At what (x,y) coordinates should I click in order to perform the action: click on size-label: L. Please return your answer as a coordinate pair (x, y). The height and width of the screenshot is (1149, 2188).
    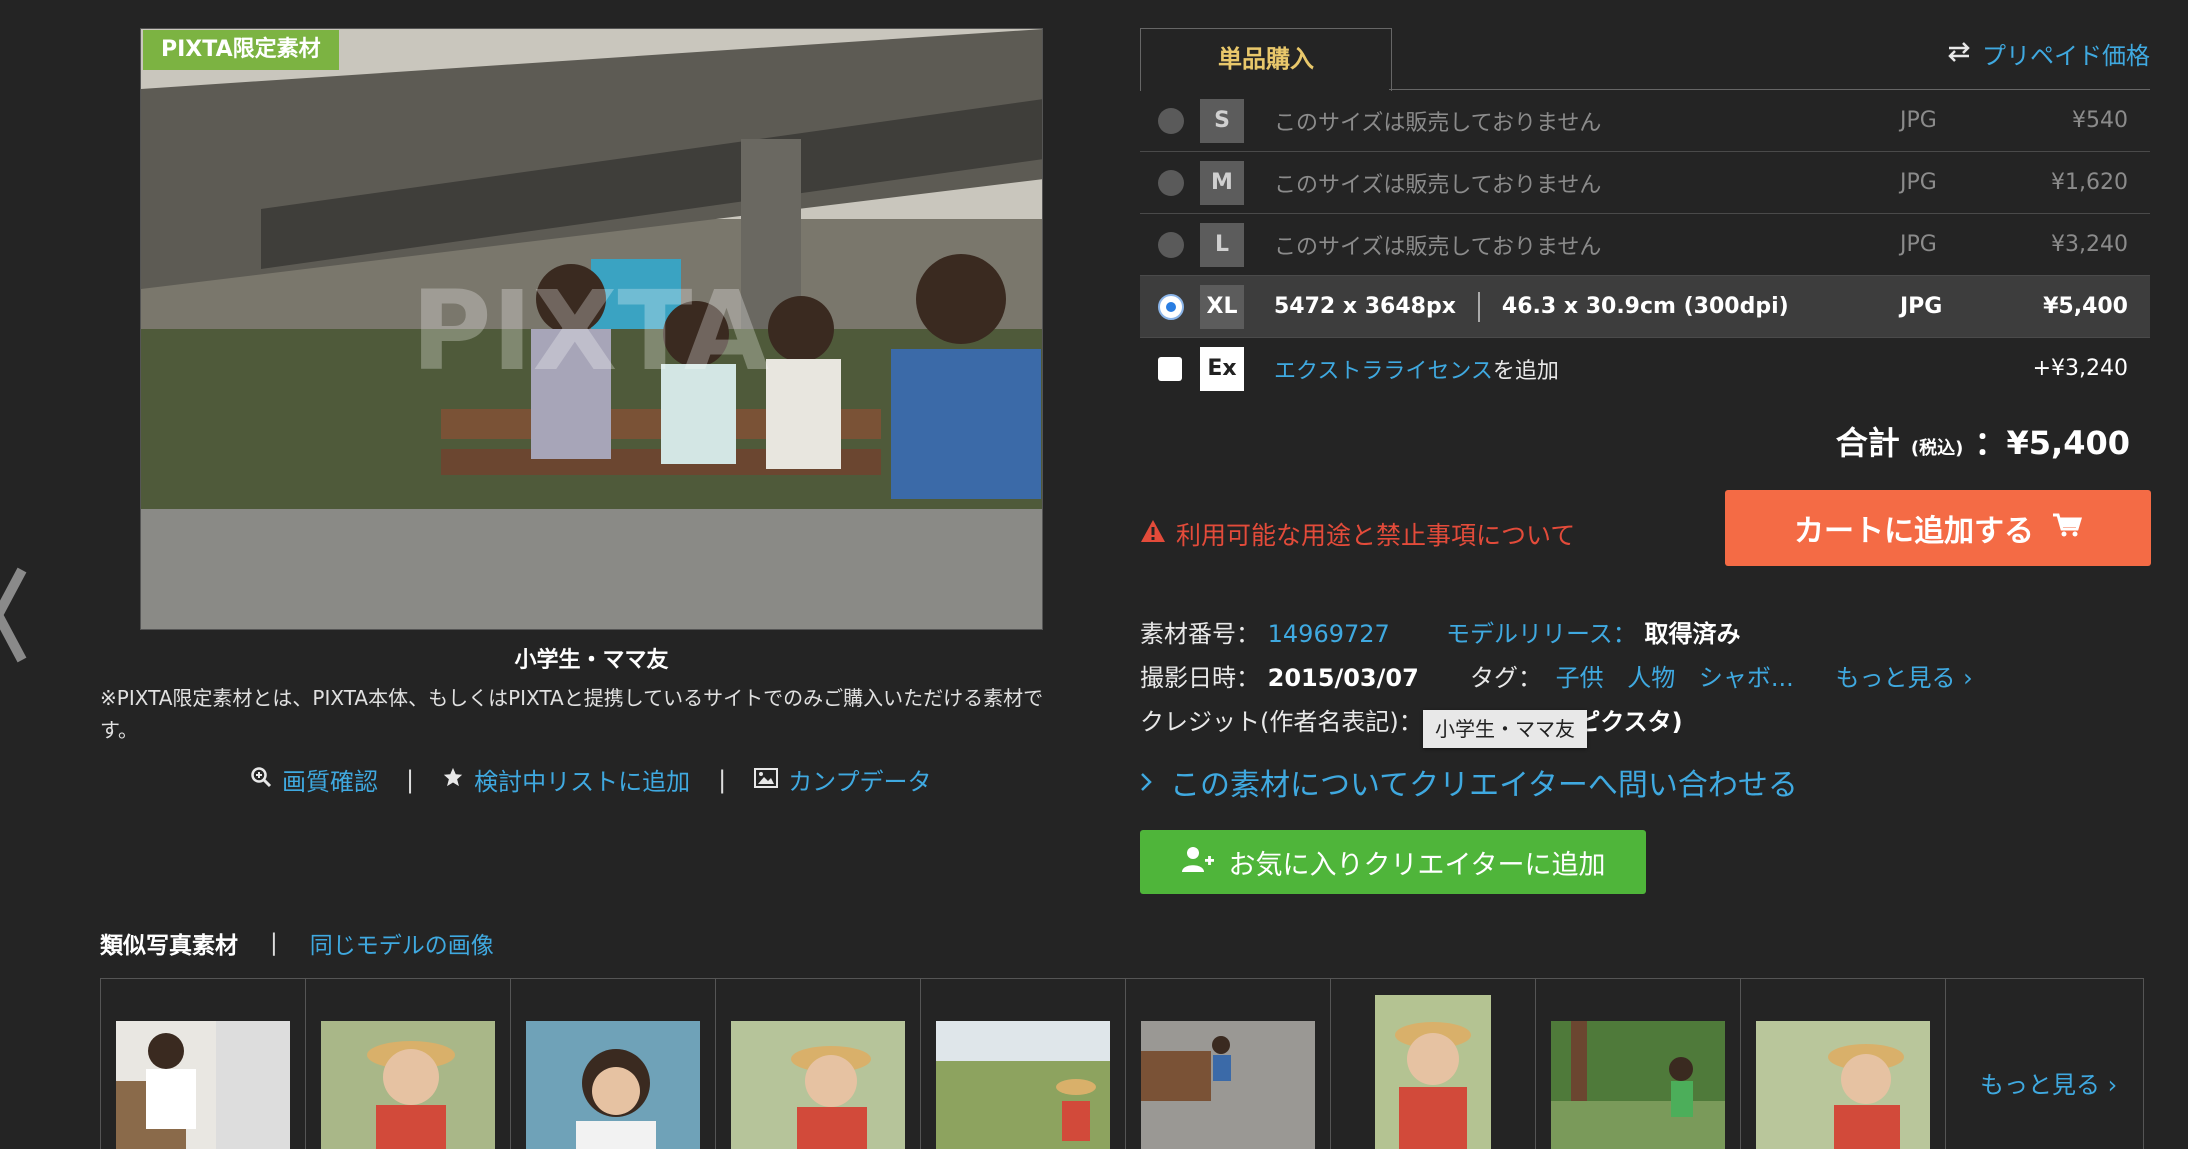
    Looking at the image, I should click on (1222, 244).